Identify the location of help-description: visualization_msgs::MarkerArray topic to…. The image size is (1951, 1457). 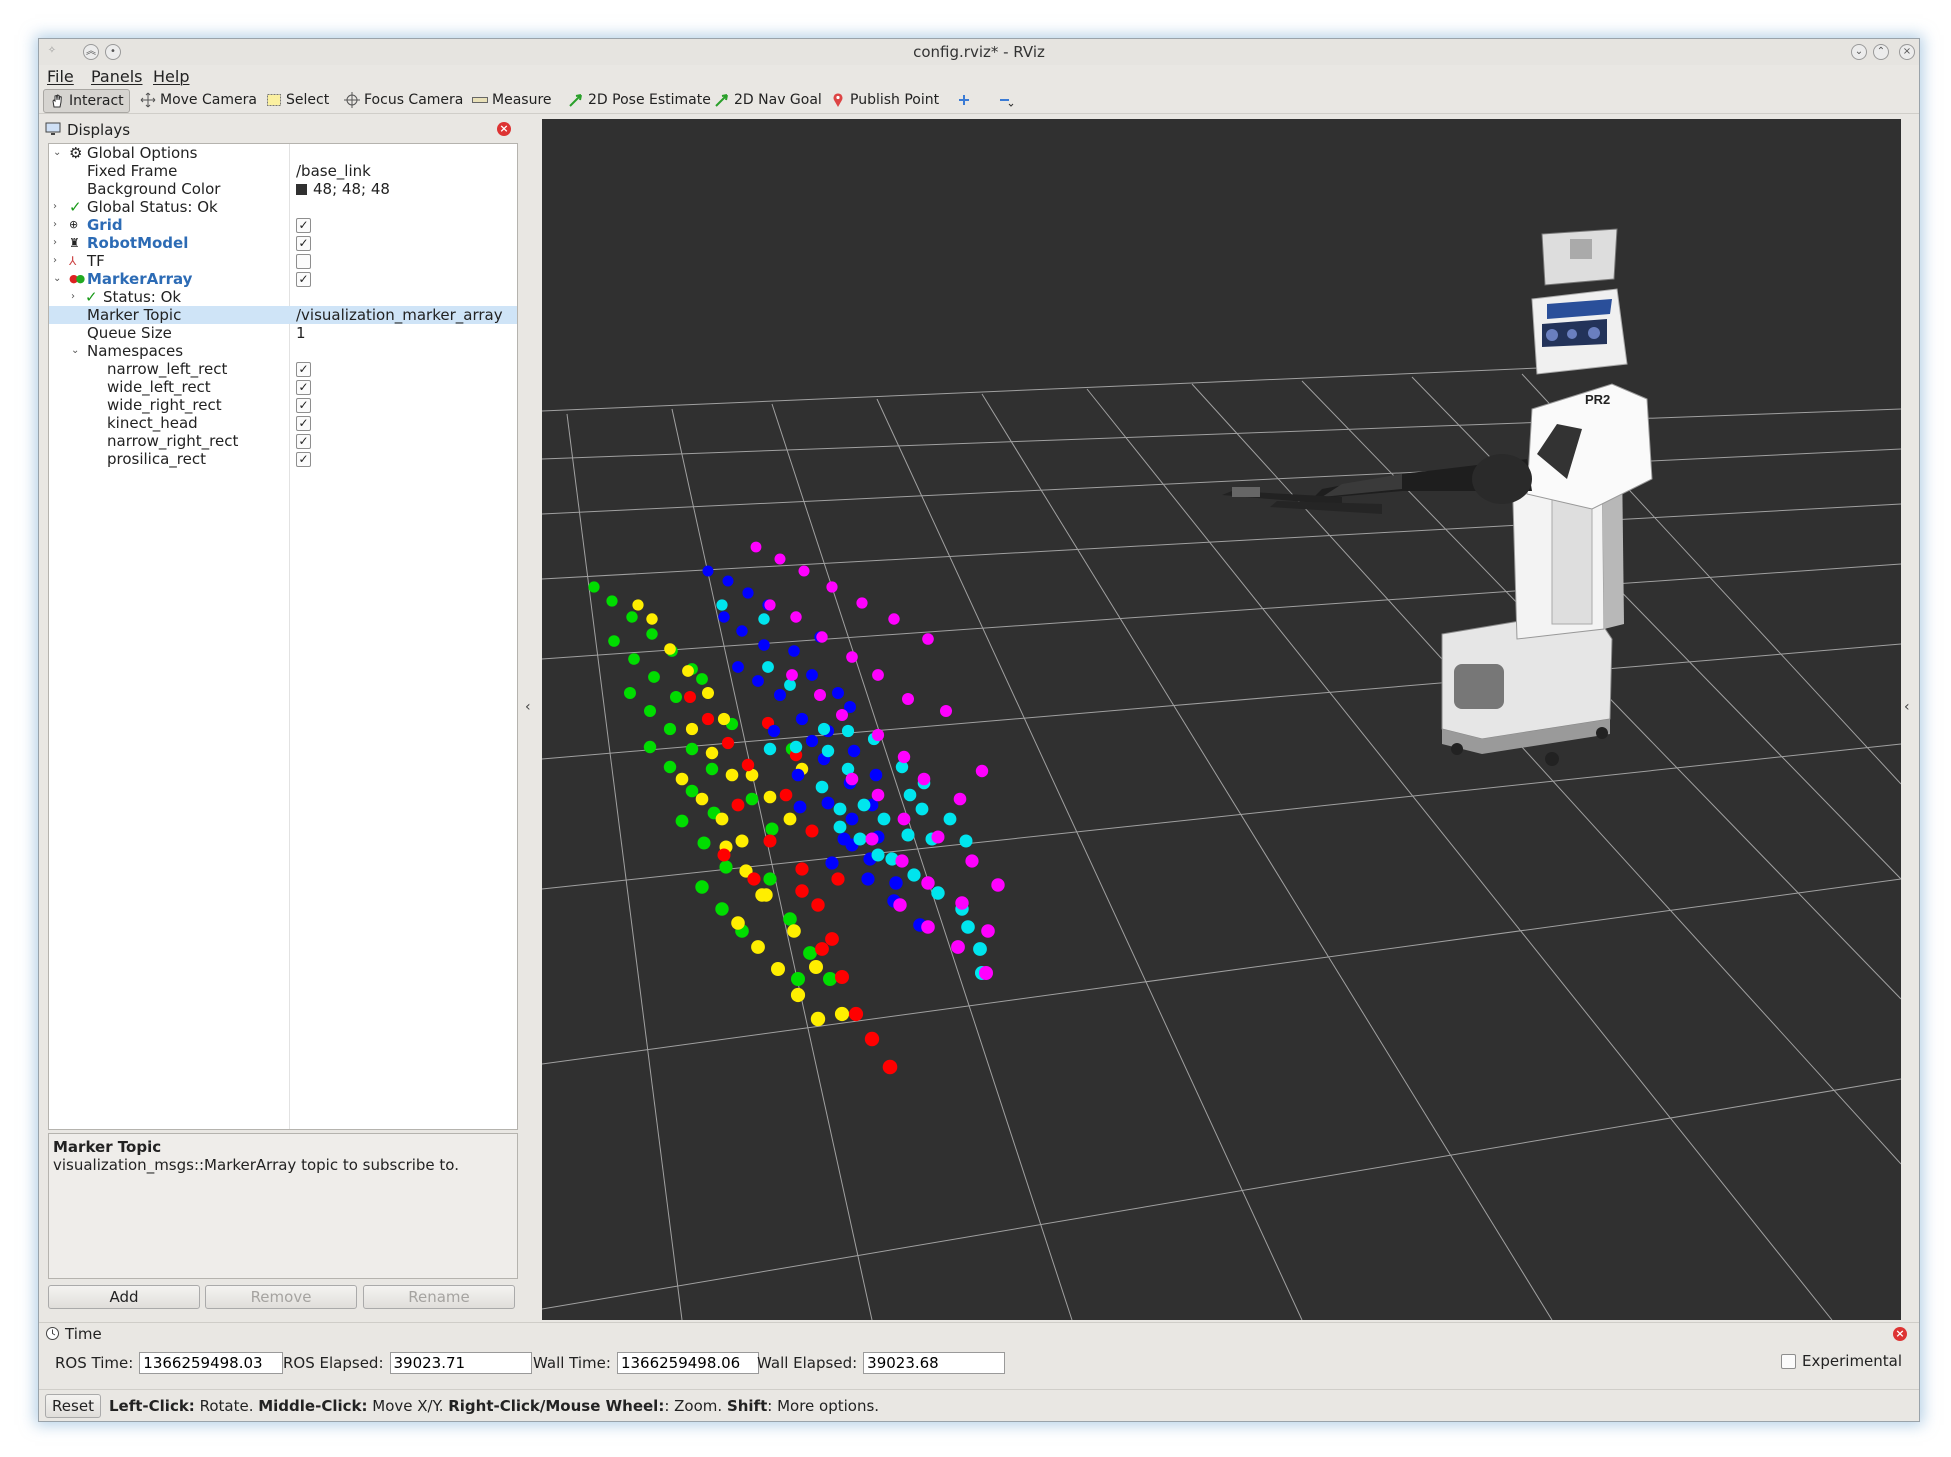
(256, 1165).